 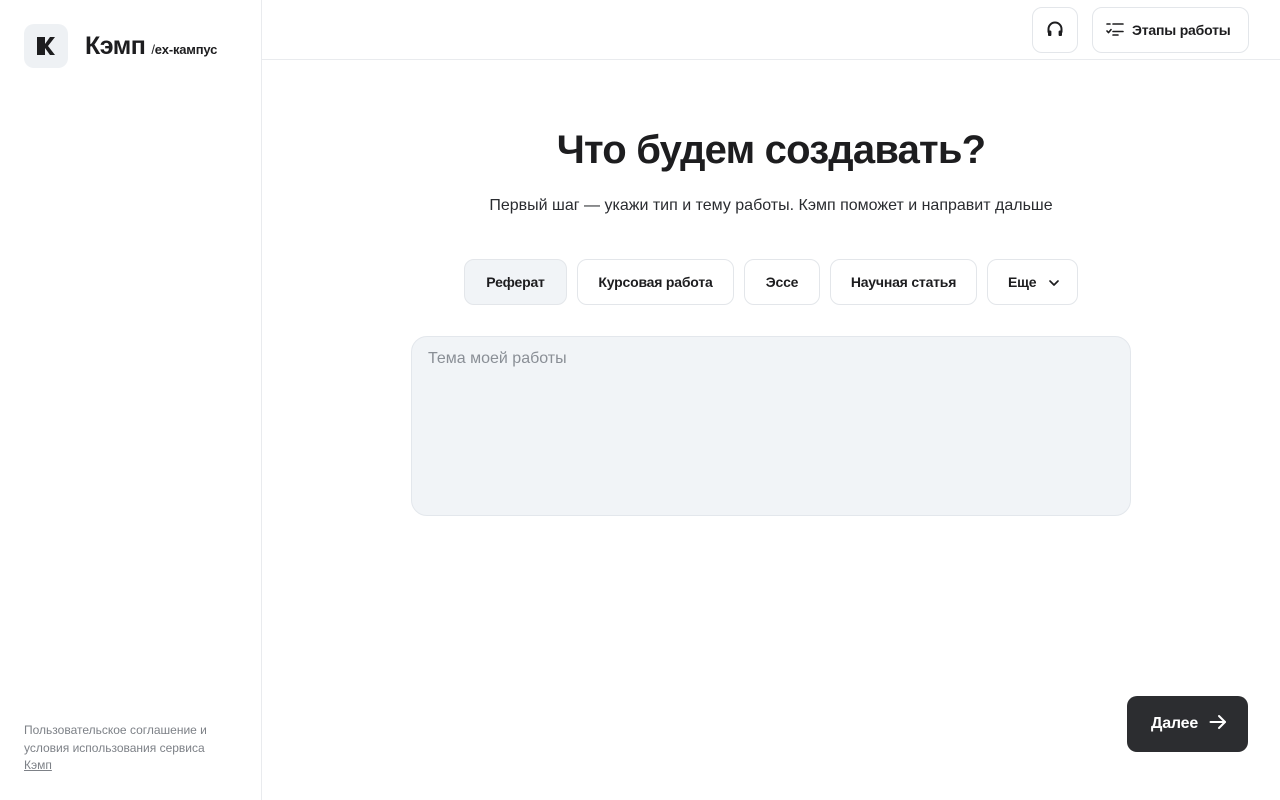 I want to click on work-type-scientific-article: Научная статья, so click(x=903, y=282).